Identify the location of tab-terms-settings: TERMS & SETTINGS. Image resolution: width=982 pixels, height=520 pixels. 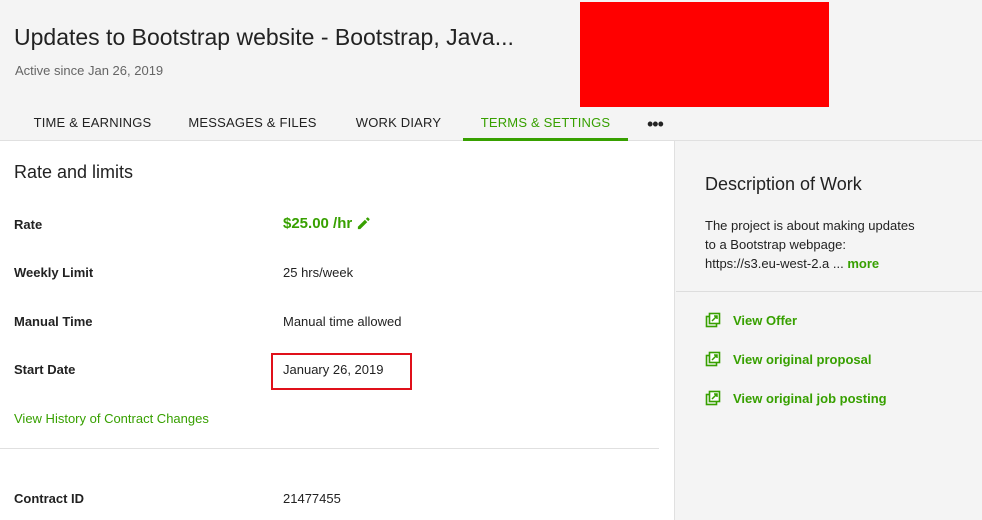
(545, 122).